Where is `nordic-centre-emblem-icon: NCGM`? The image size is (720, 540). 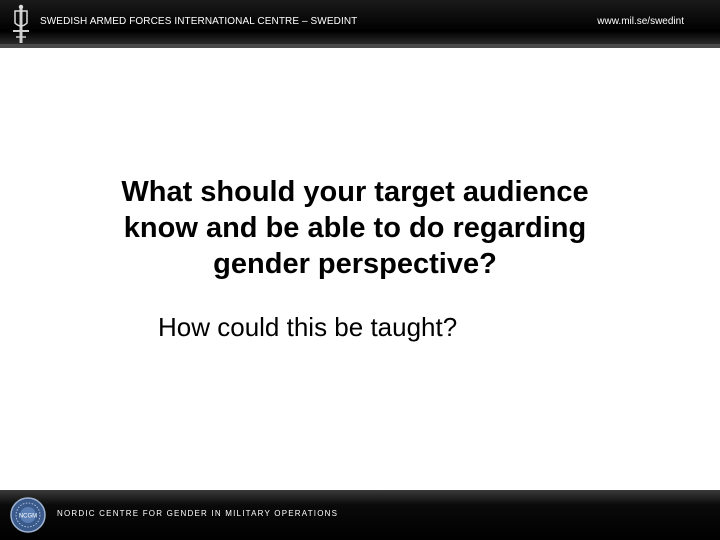 nordic-centre-emblem-icon: NCGM is located at coordinates (28, 515).